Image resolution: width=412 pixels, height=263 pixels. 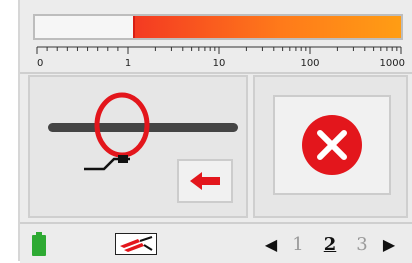 What do you see at coordinates (392, 63) in the screenshot?
I see `scale-label: 1000` at bounding box center [392, 63].